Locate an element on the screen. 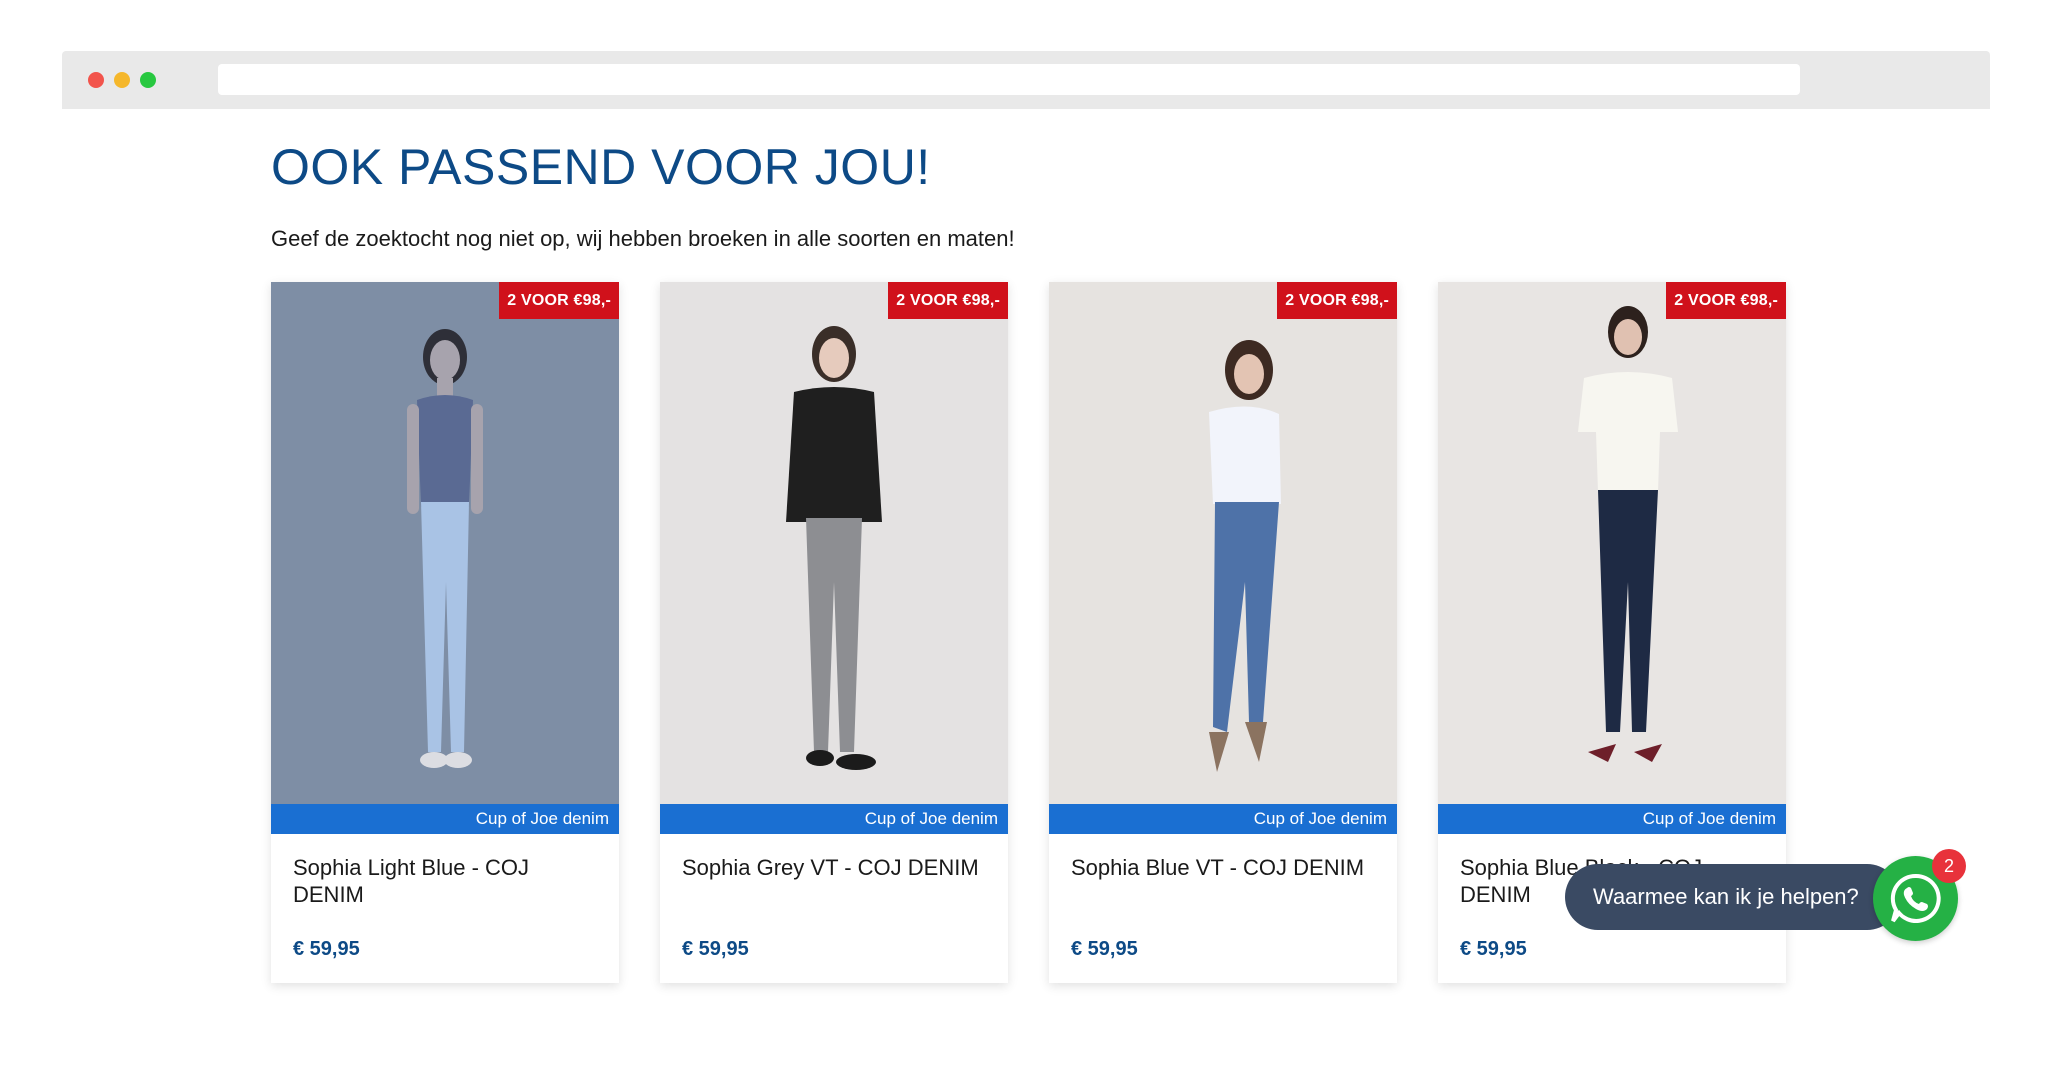  window-maximize-button is located at coordinates (148, 80).